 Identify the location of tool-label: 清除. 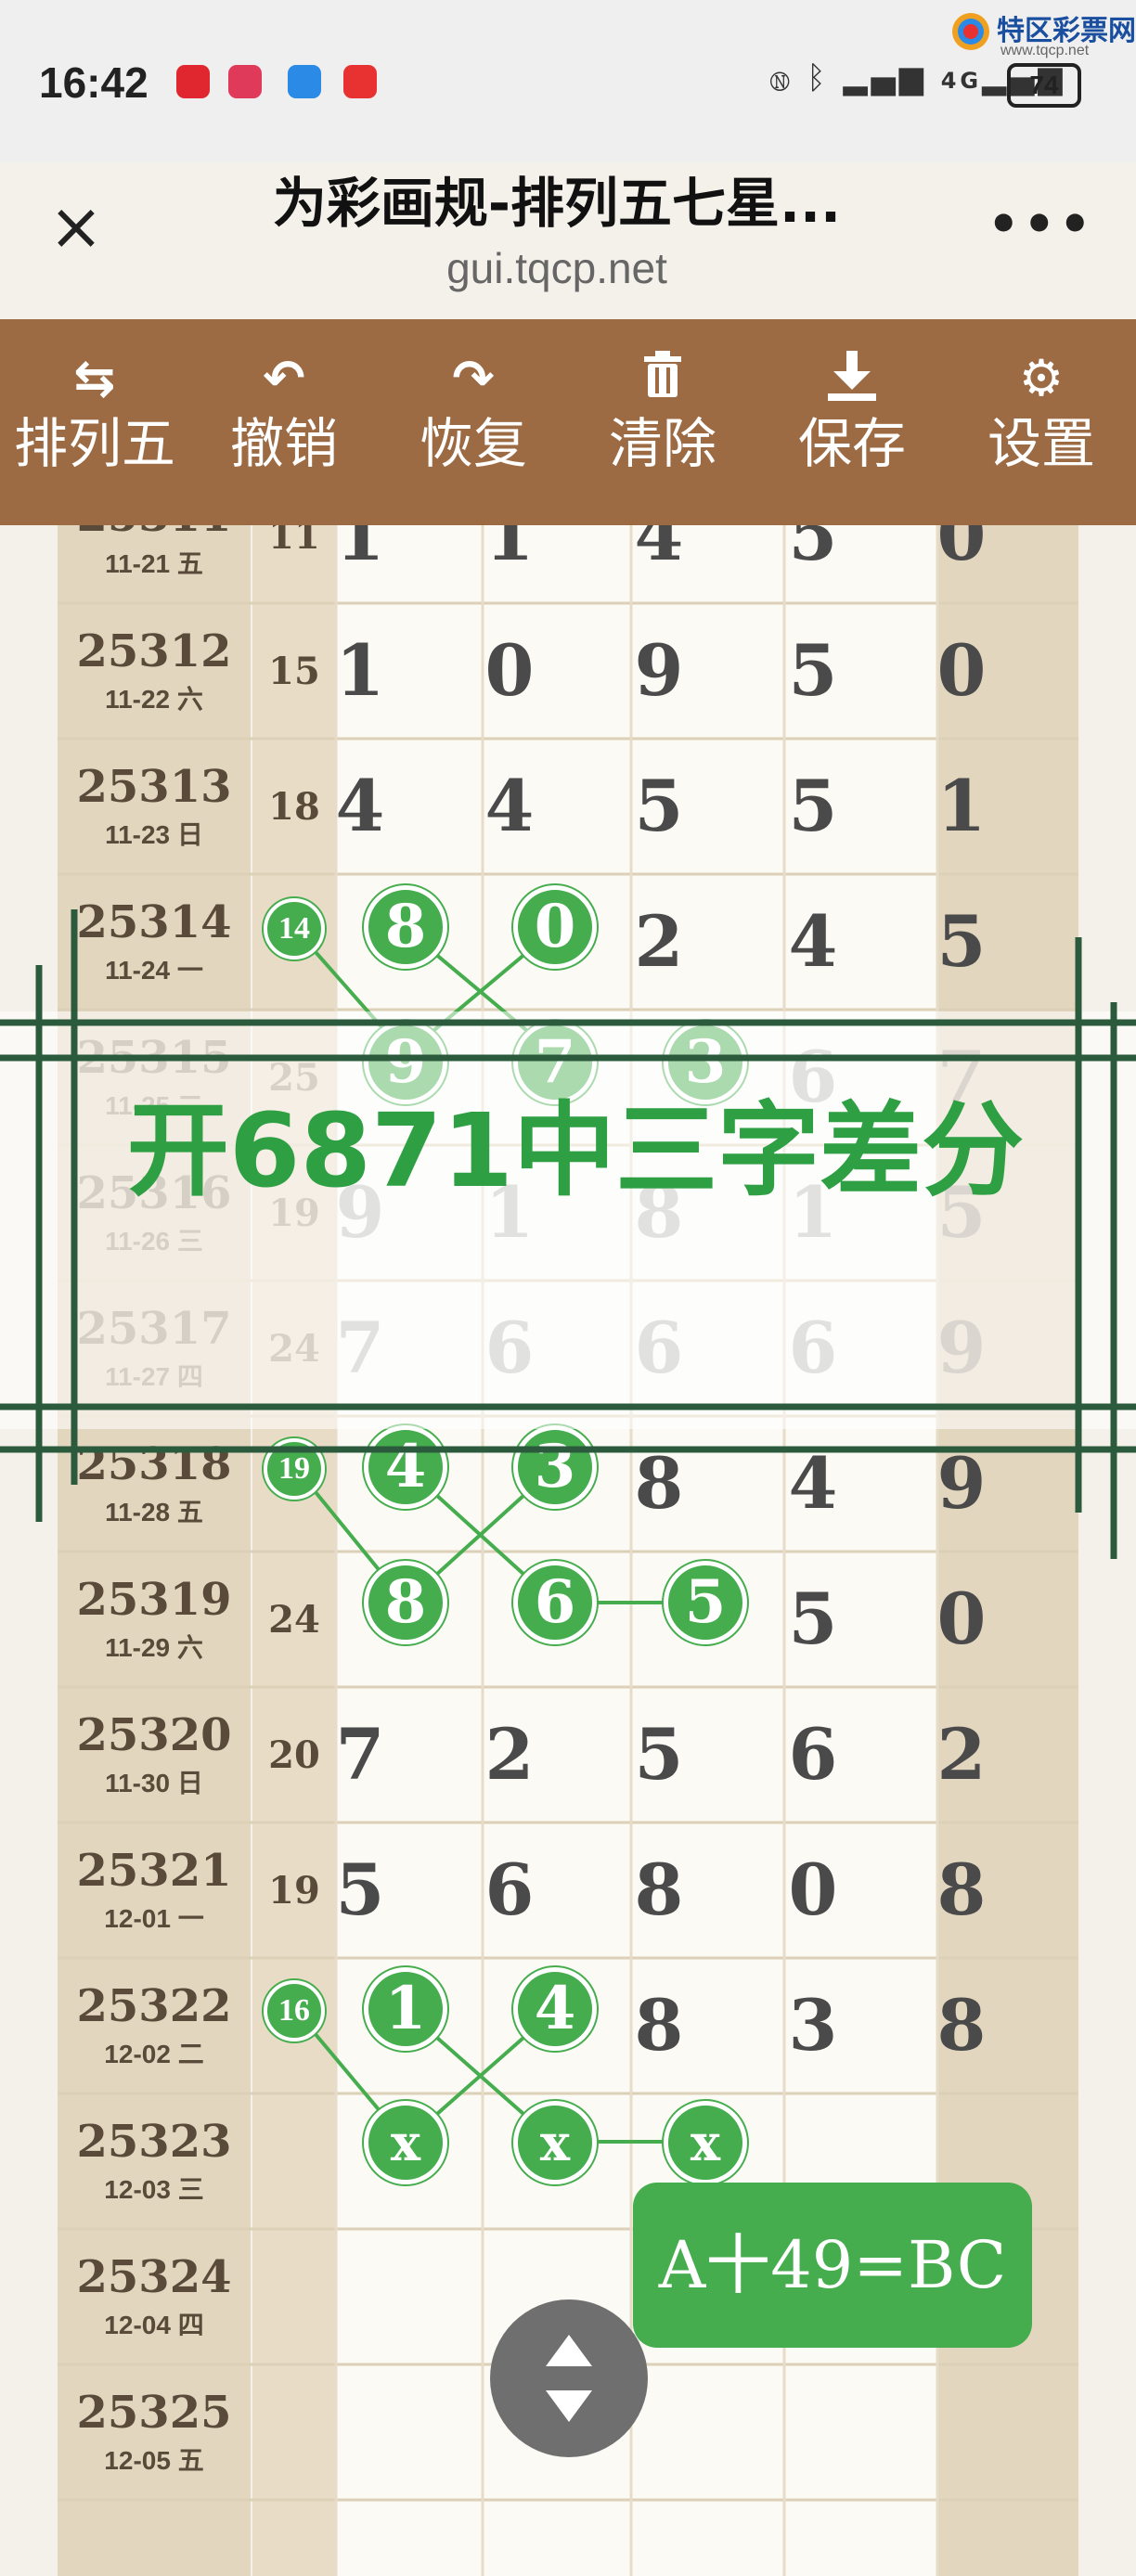
(662, 443).